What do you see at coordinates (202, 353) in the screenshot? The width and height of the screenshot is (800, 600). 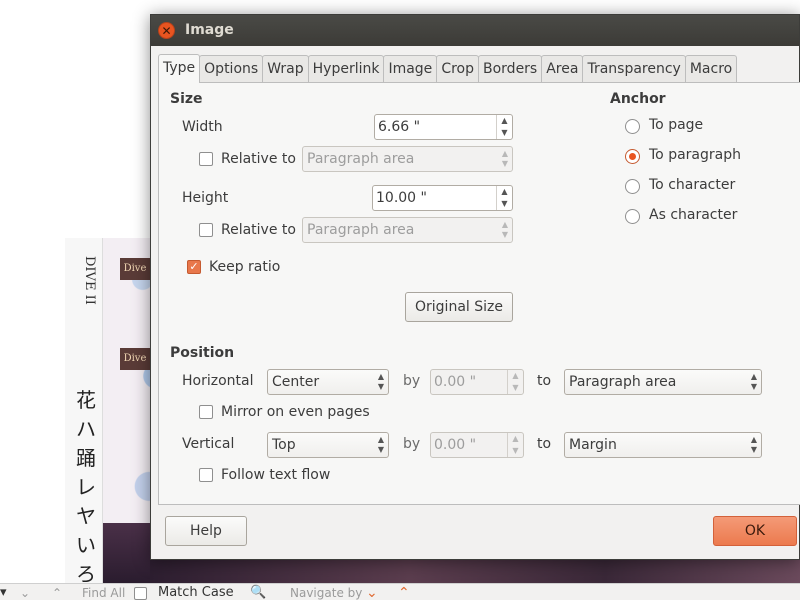 I see `position-heading: Position` at bounding box center [202, 353].